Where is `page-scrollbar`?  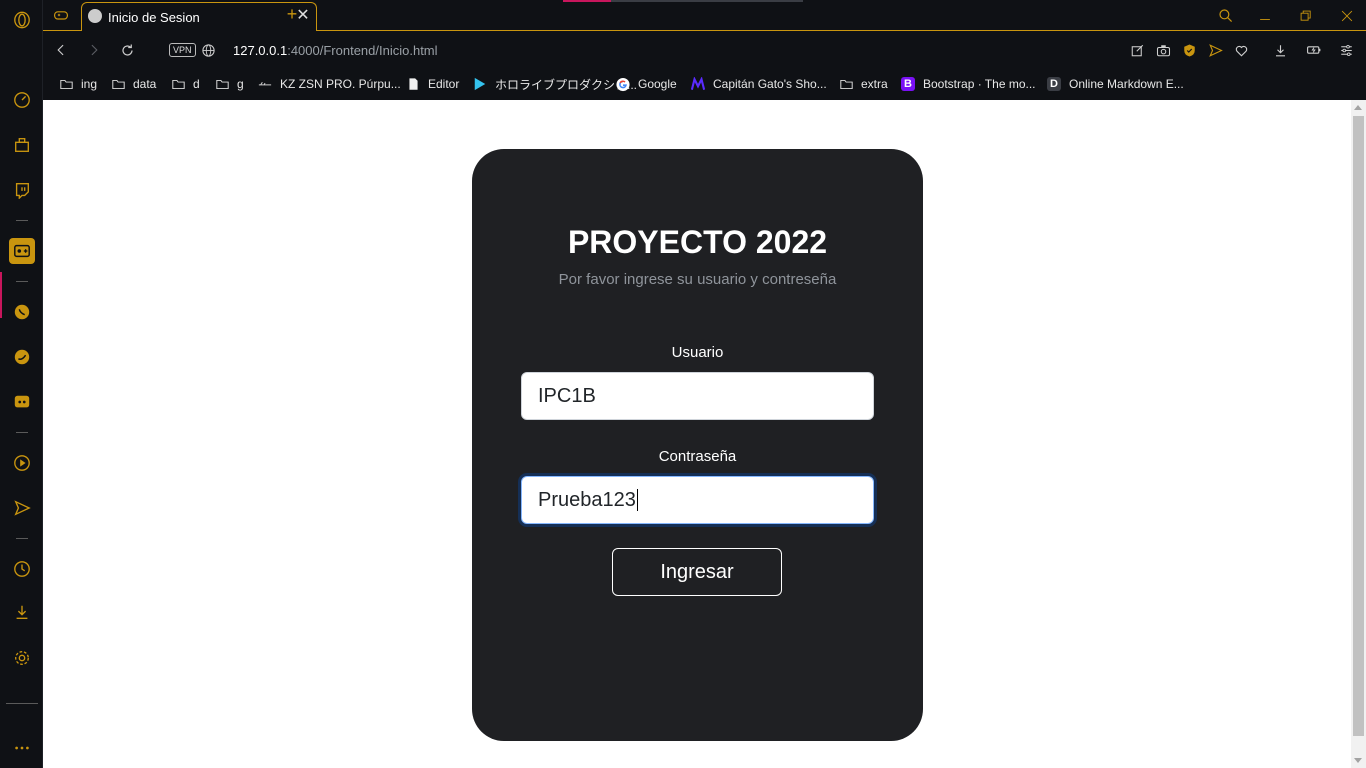 page-scrollbar is located at coordinates (1358, 434).